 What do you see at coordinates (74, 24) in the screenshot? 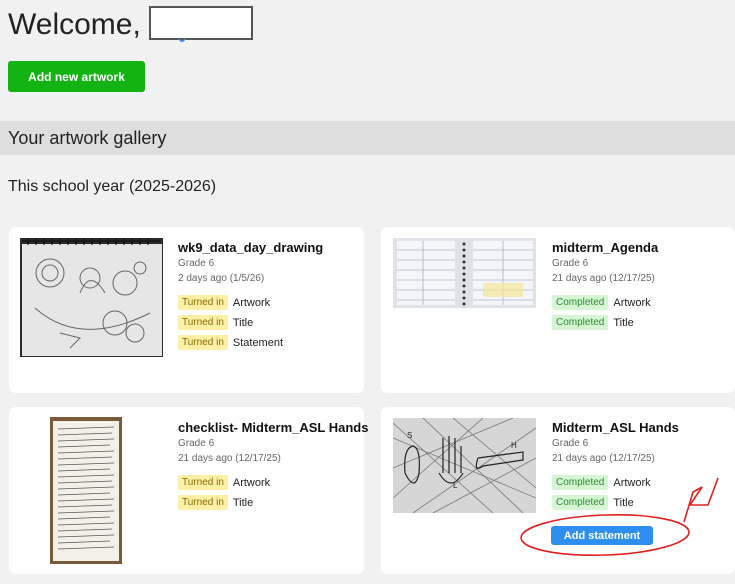
I see `welcome-text: Welcome,` at bounding box center [74, 24].